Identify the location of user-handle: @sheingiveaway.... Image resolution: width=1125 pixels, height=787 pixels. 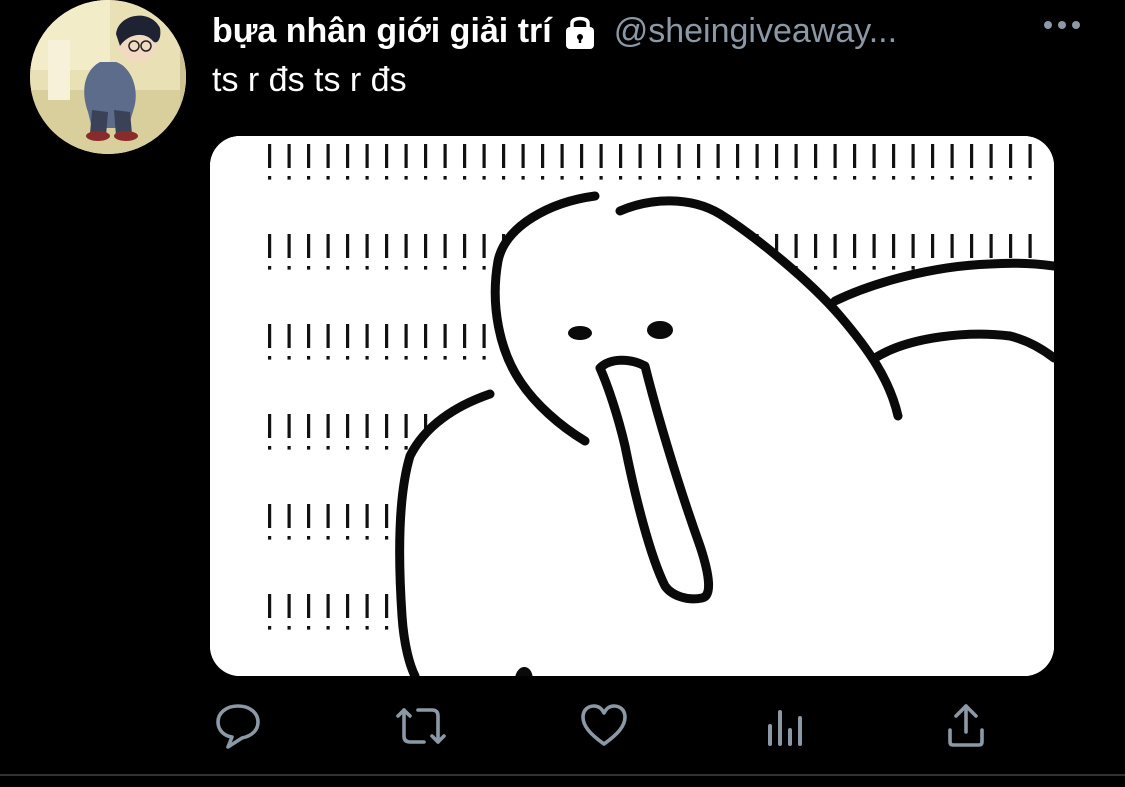
(755, 31).